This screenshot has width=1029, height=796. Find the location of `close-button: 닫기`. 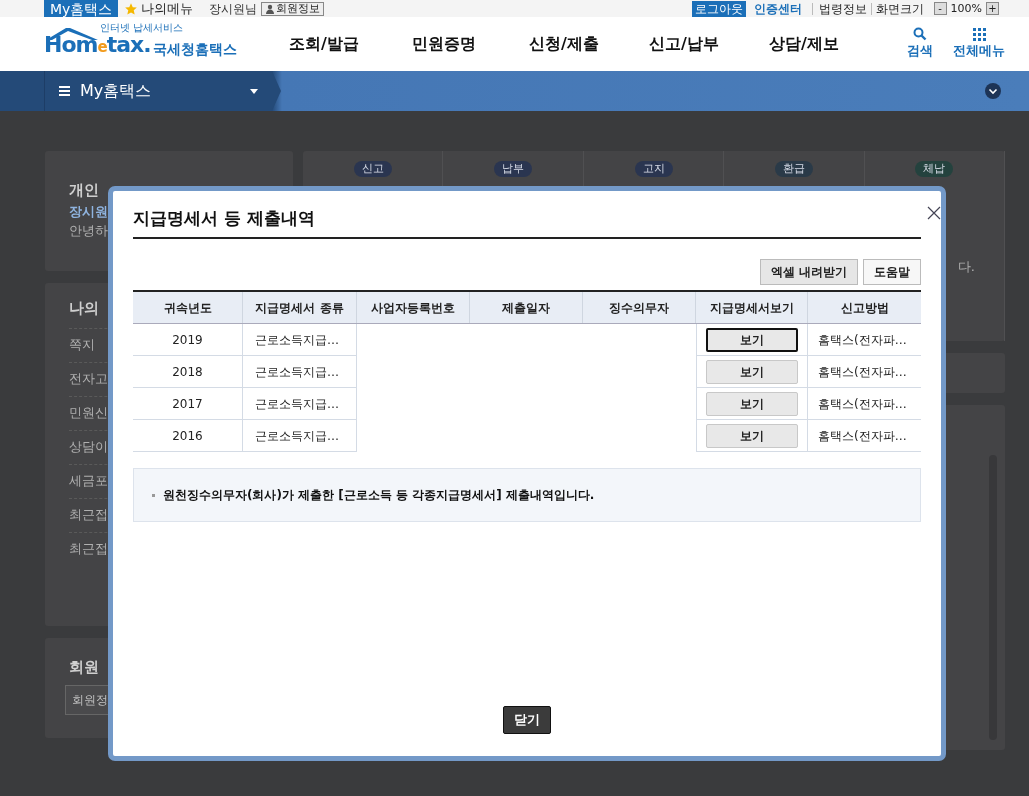

close-button: 닫기 is located at coordinates (527, 720).